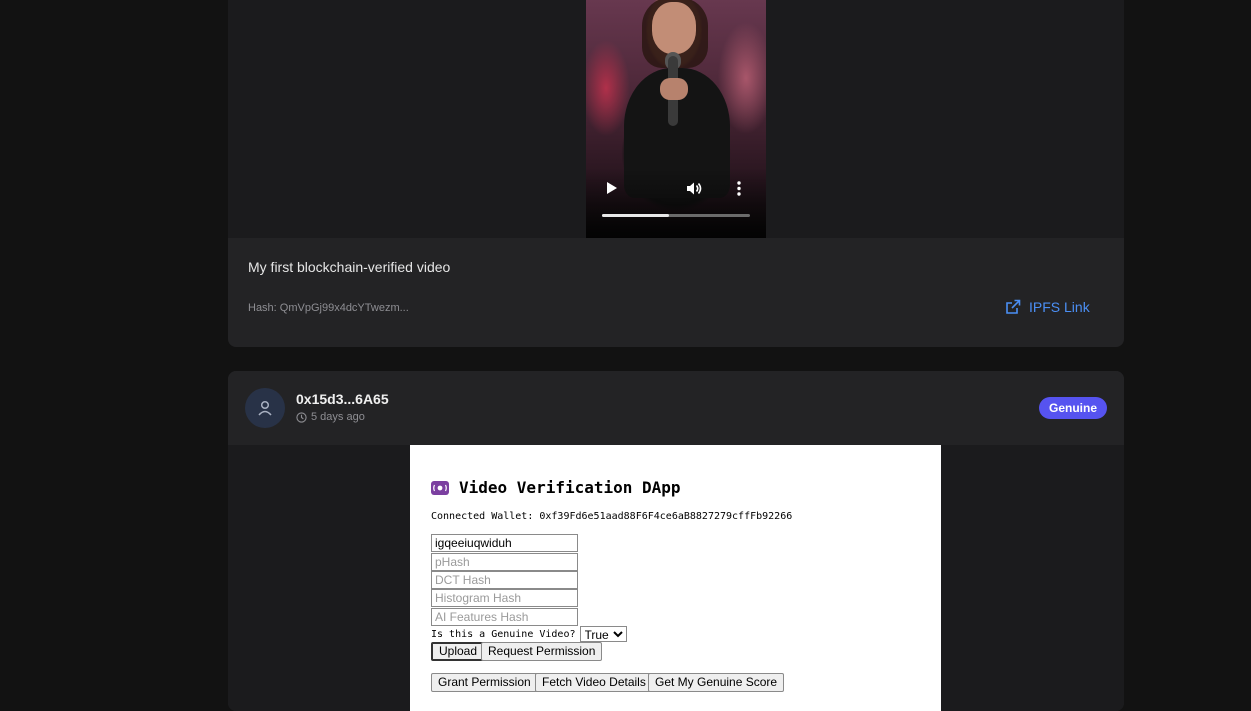 This screenshot has width=1251, height=711. What do you see at coordinates (612, 189) in the screenshot?
I see `play-icon` at bounding box center [612, 189].